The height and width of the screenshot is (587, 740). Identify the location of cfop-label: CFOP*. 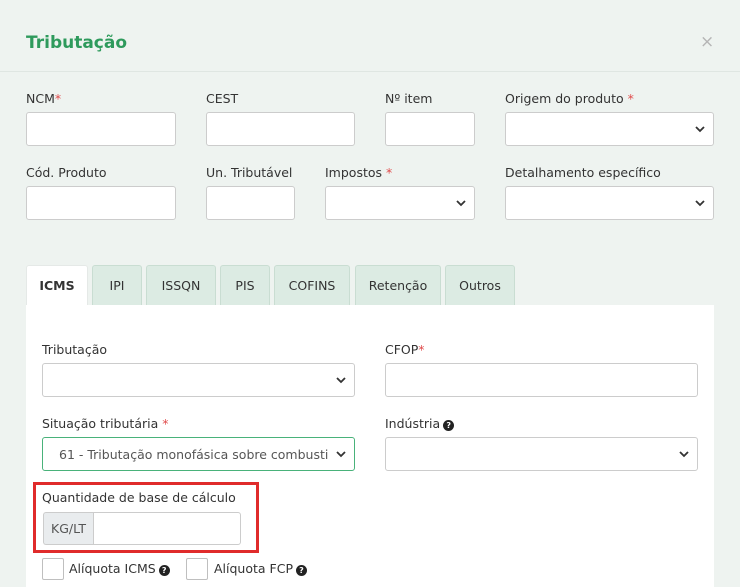
(405, 349).